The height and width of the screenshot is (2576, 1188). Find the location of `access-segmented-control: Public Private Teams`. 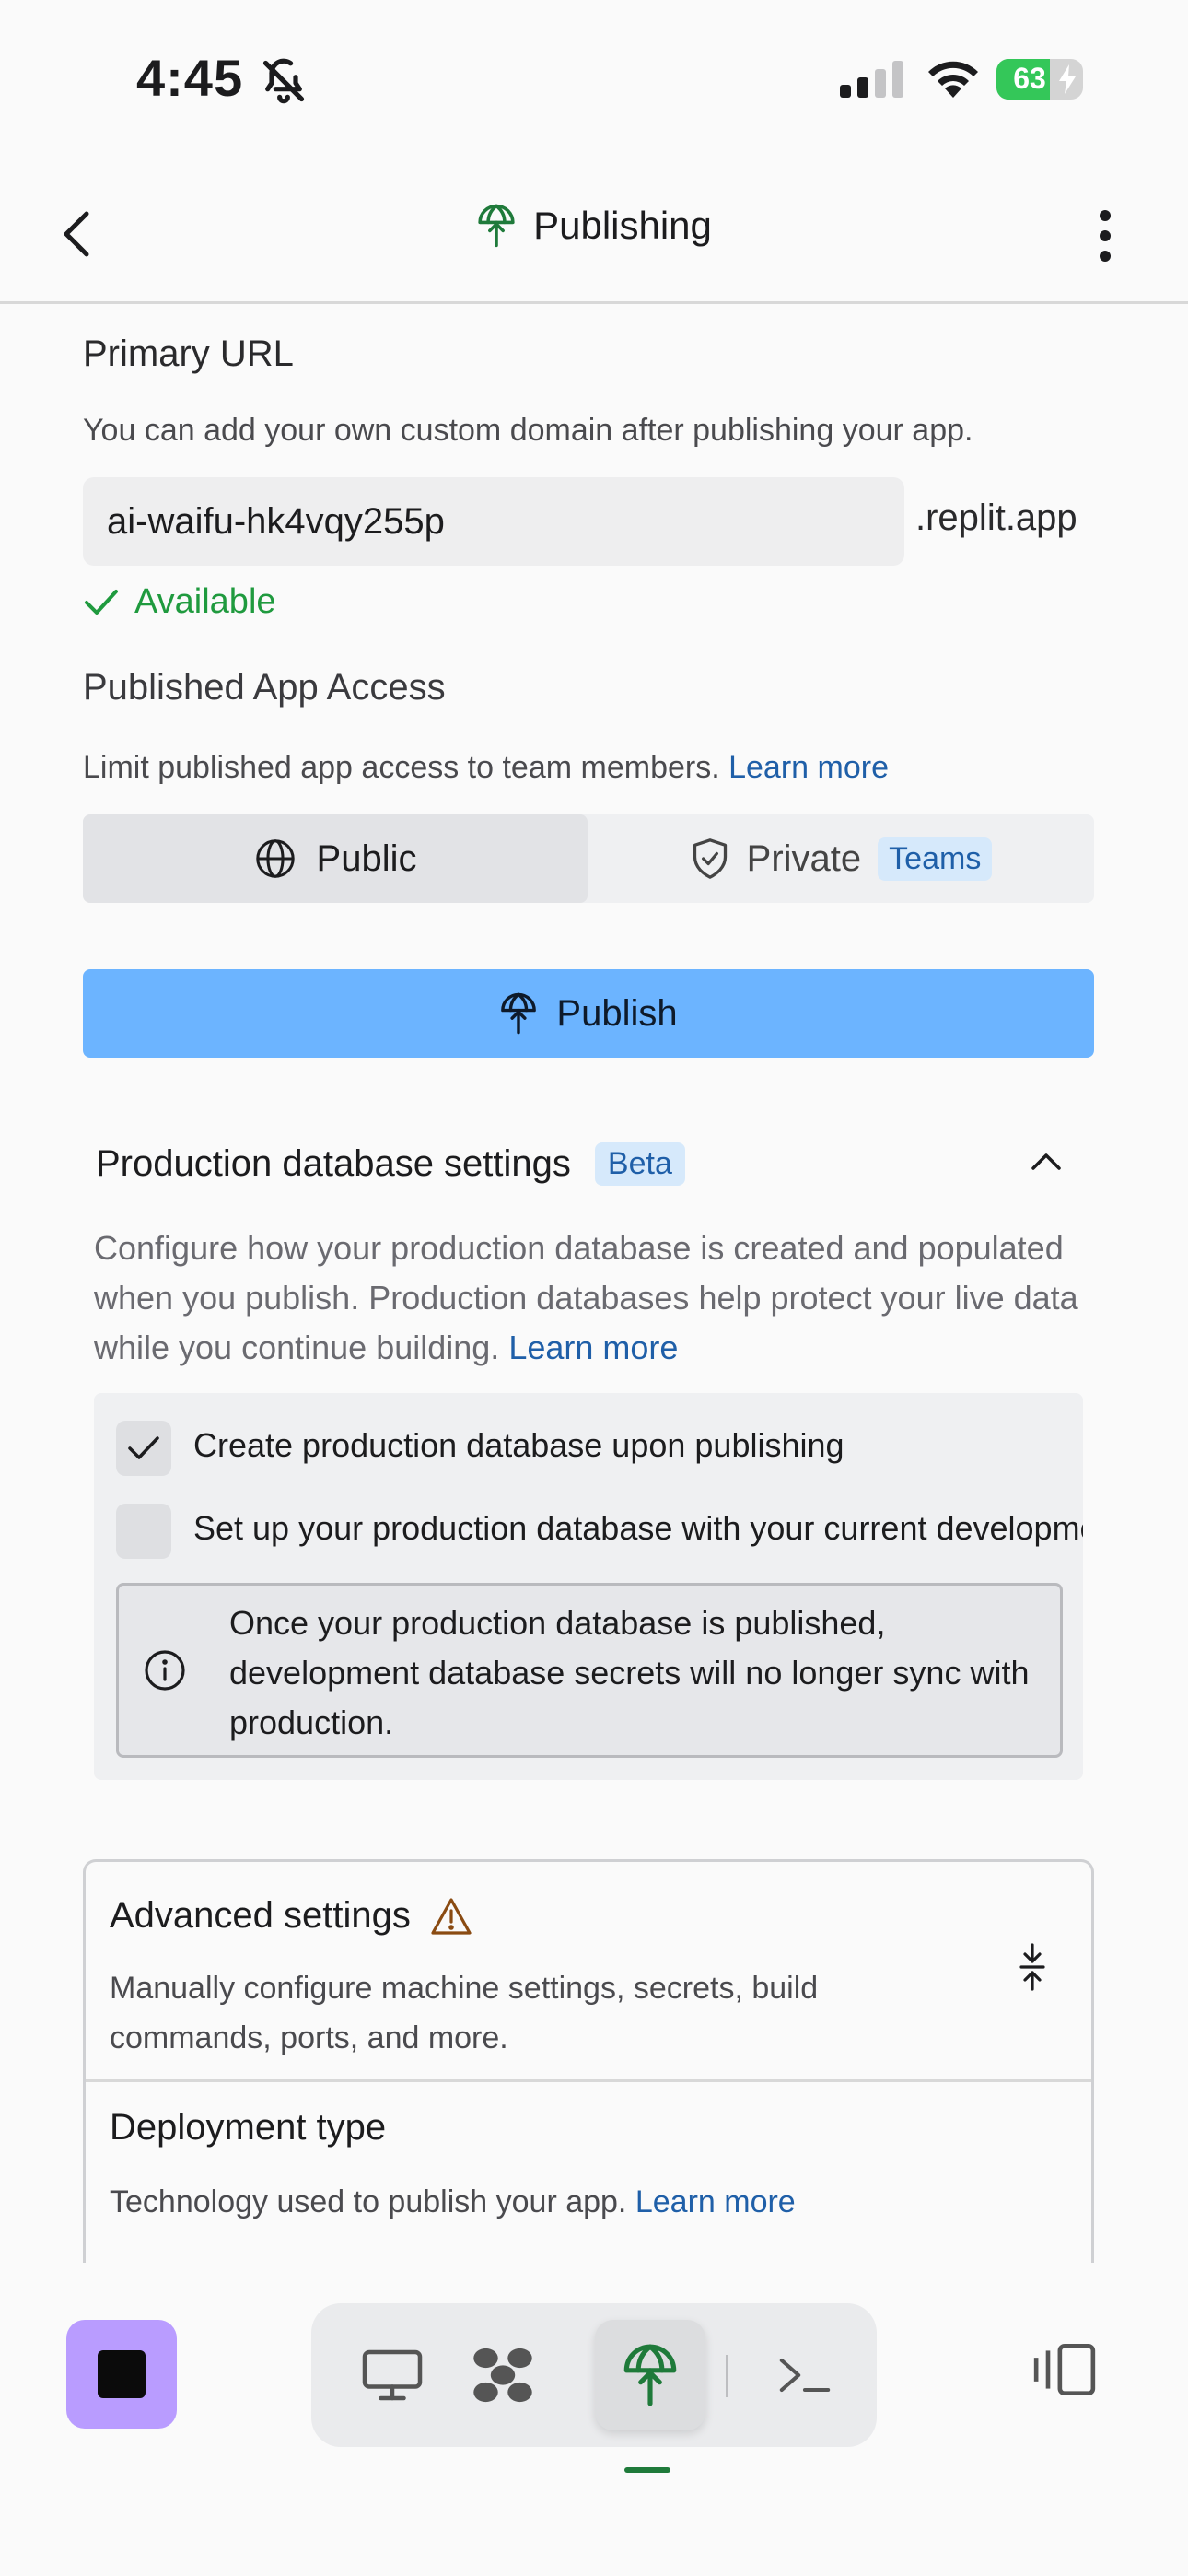

access-segmented-control: Public Private Teams is located at coordinates (588, 859).